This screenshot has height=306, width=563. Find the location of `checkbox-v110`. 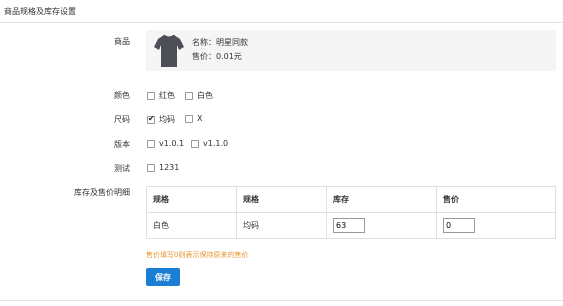

checkbox-v110 is located at coordinates (195, 143).